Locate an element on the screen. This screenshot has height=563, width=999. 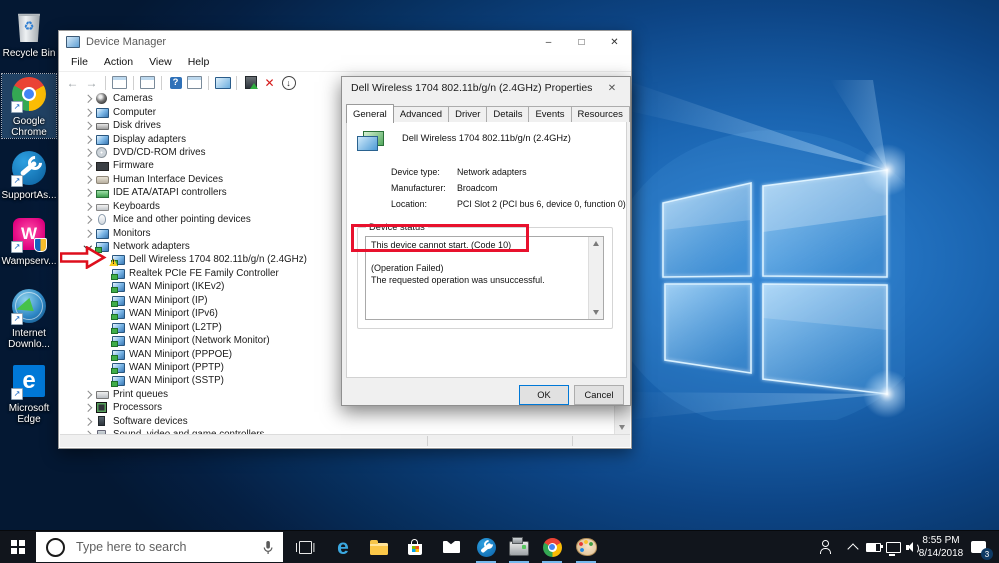
menu-item-action: Action is located at coordinates (118, 62).